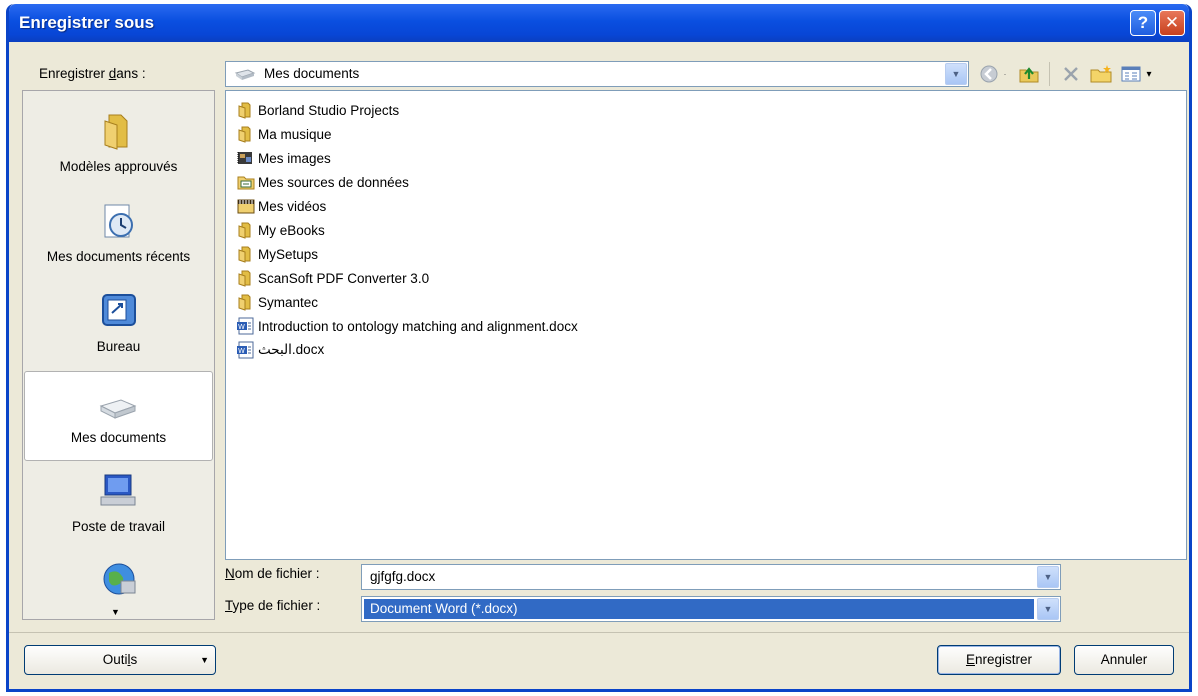  Describe the element at coordinates (118, 310) in the screenshot. I see `desktop-icon` at that location.